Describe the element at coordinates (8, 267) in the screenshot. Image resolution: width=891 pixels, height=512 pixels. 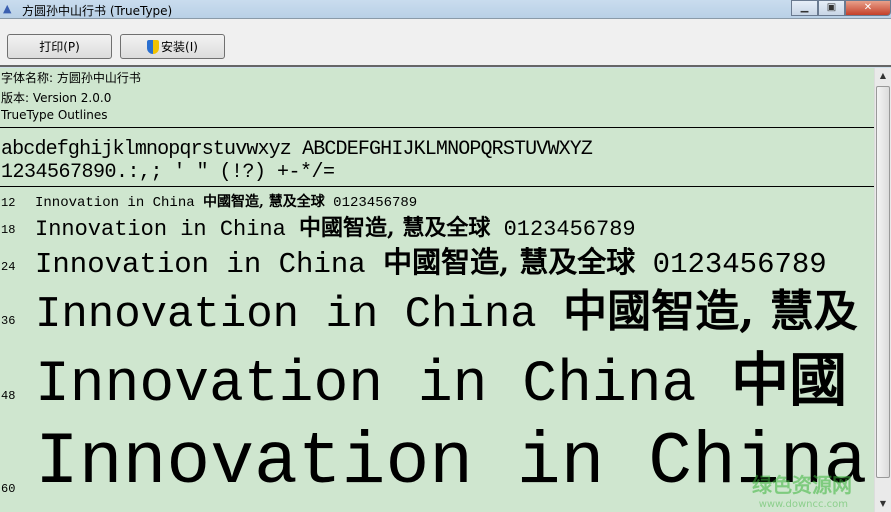
I see `size-label: 24` at that location.